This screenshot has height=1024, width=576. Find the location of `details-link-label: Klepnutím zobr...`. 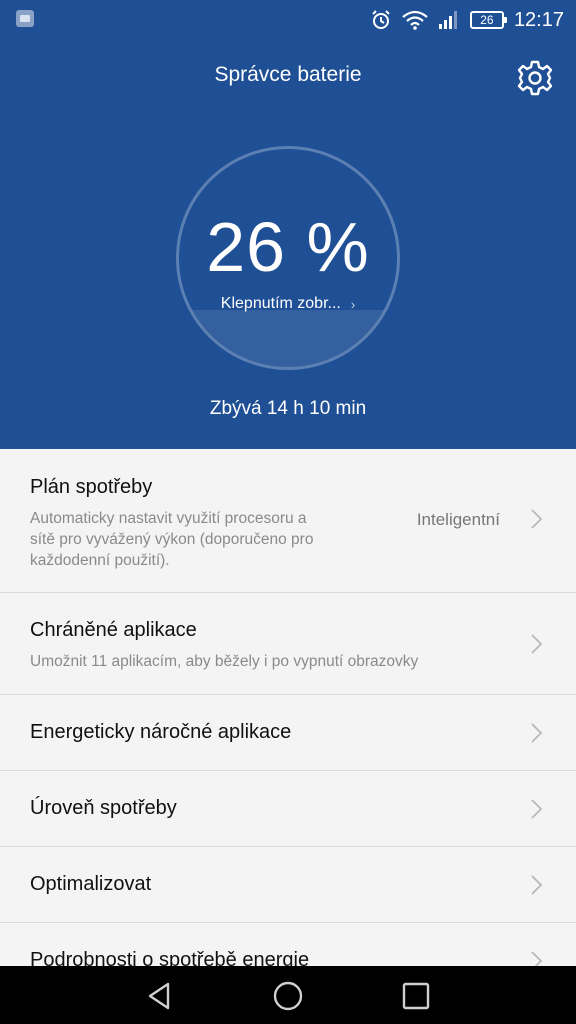

details-link-label: Klepnutím zobr... is located at coordinates (280, 303).